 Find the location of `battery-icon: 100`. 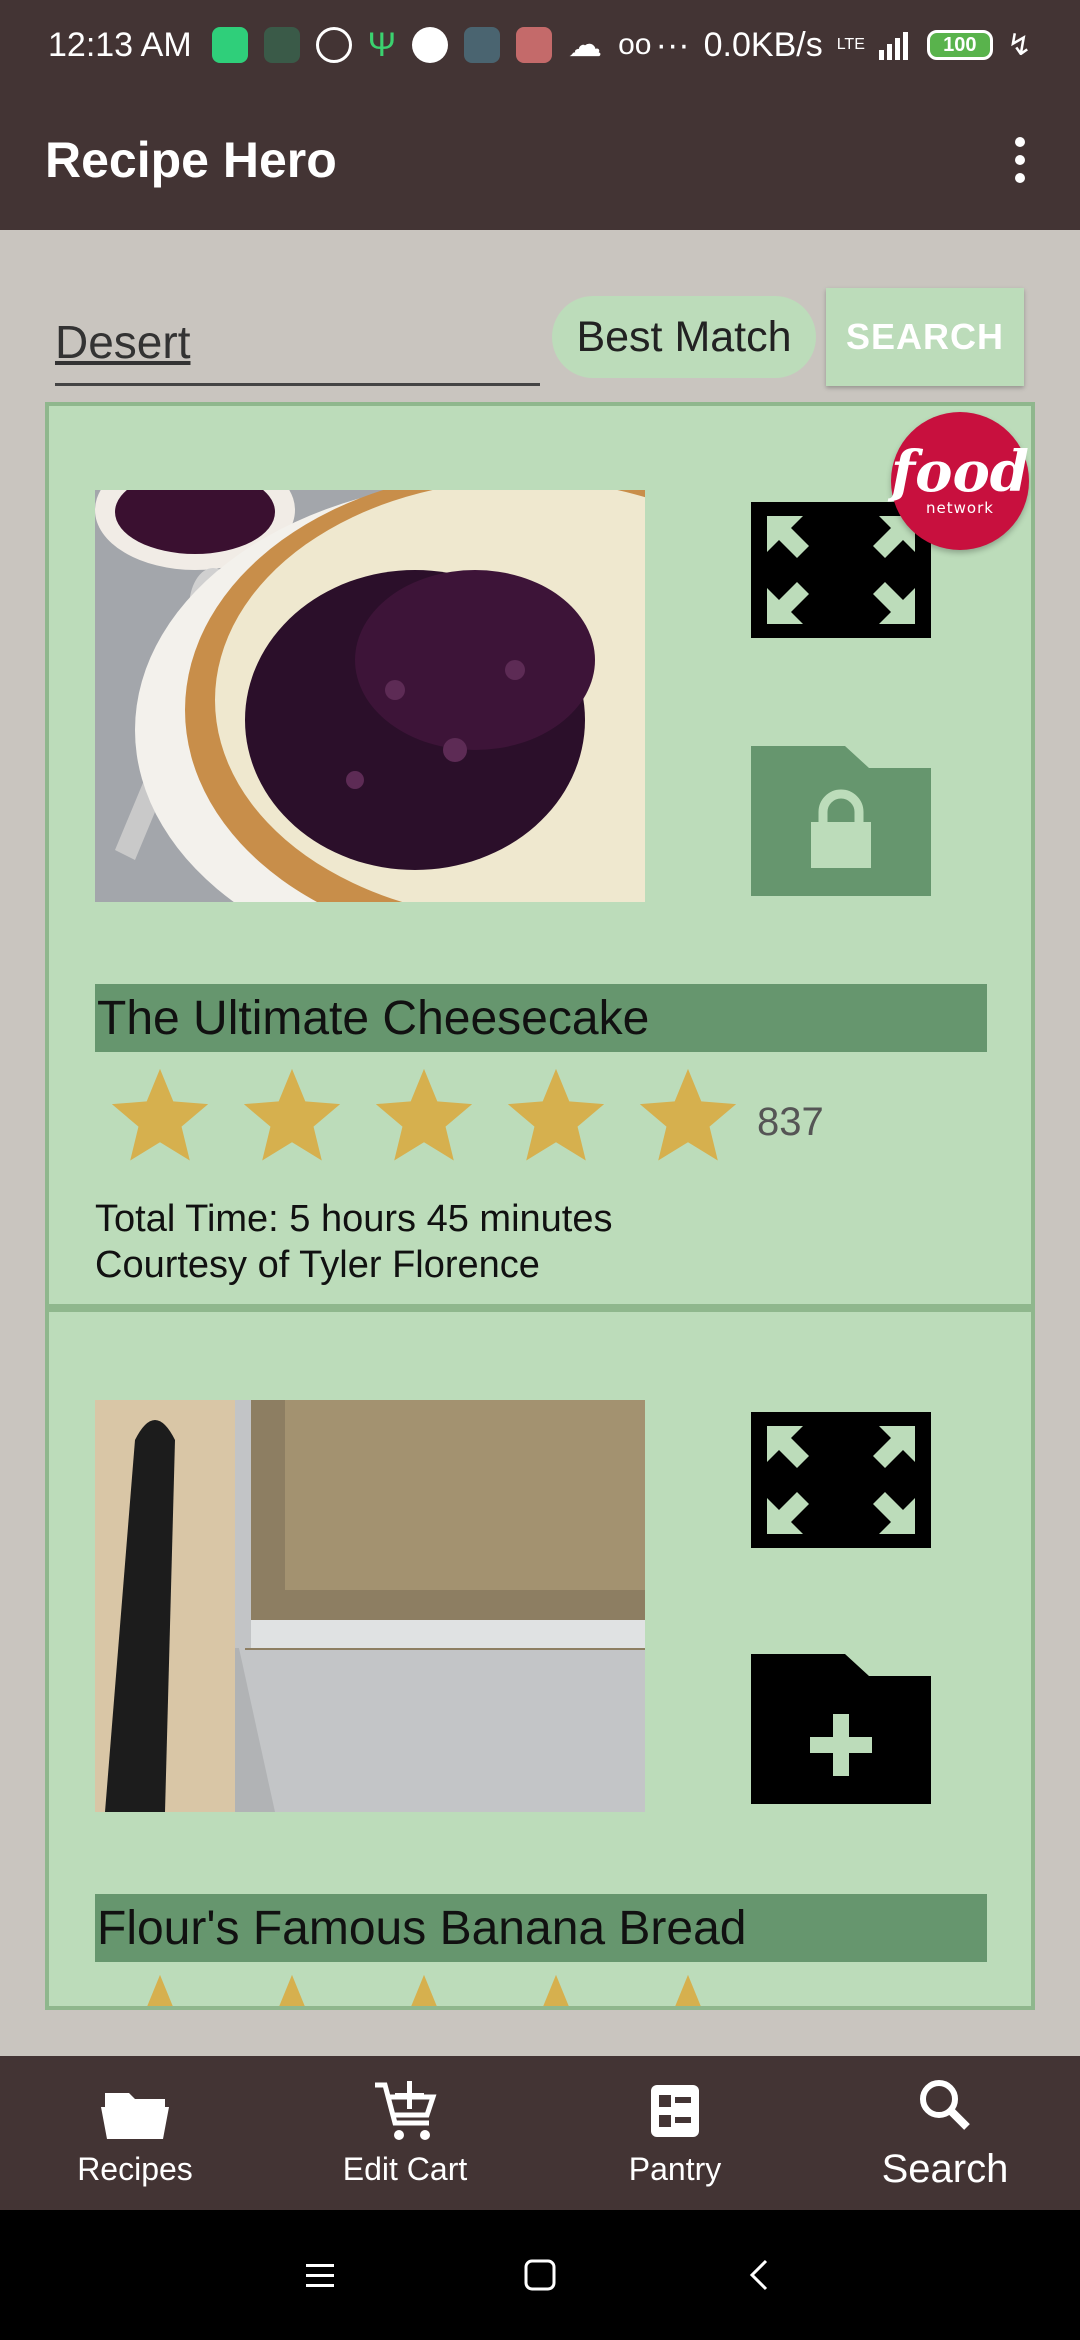

battery-icon: 100 is located at coordinates (959, 45).